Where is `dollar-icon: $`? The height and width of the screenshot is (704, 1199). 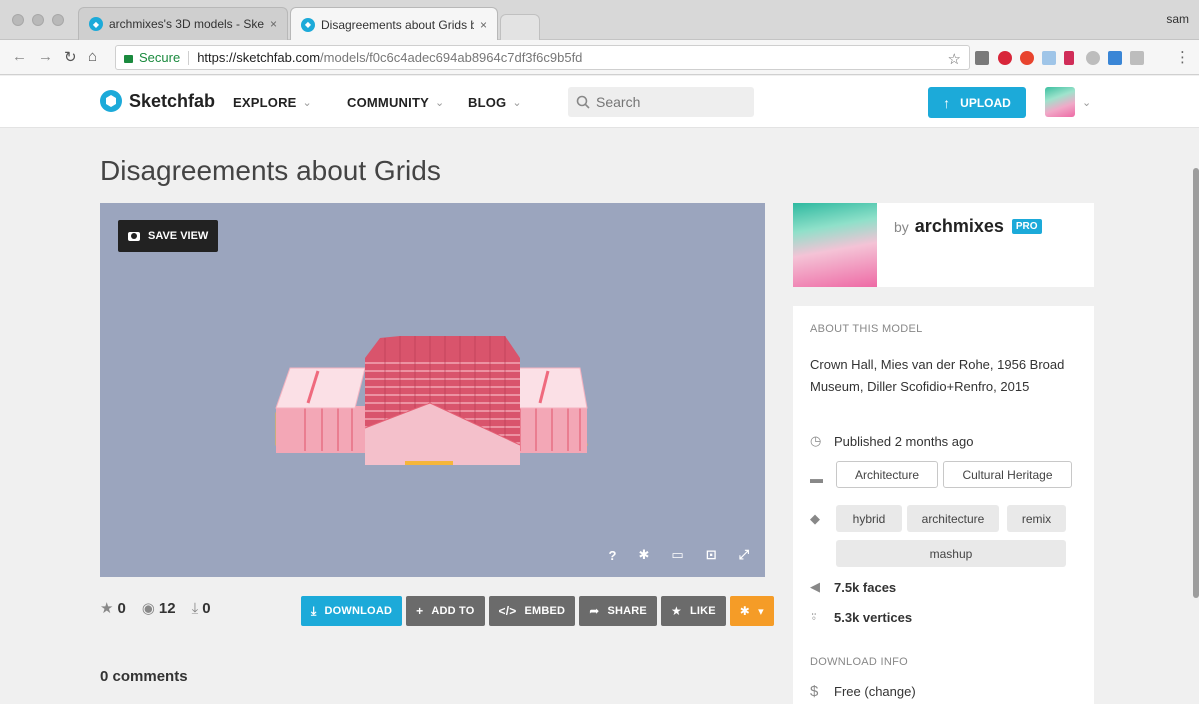
dollar-icon: $ is located at coordinates (814, 691).